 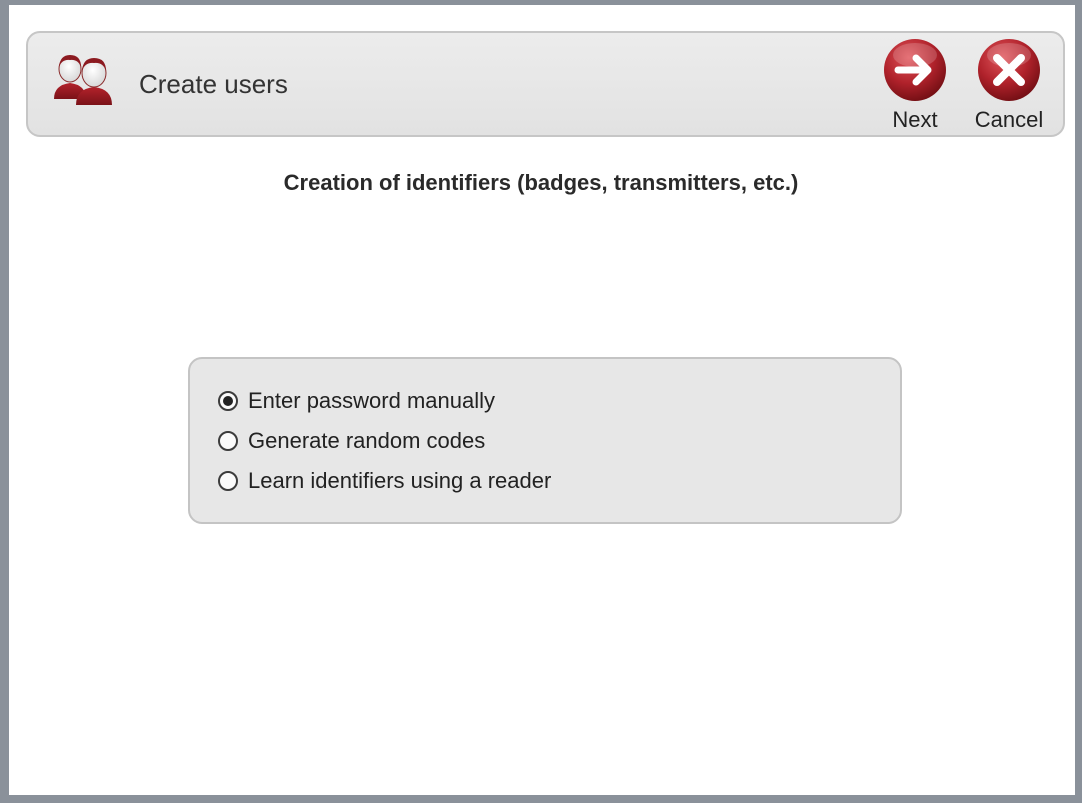 What do you see at coordinates (372, 400) in the screenshot?
I see `option-label: Enter password manually` at bounding box center [372, 400].